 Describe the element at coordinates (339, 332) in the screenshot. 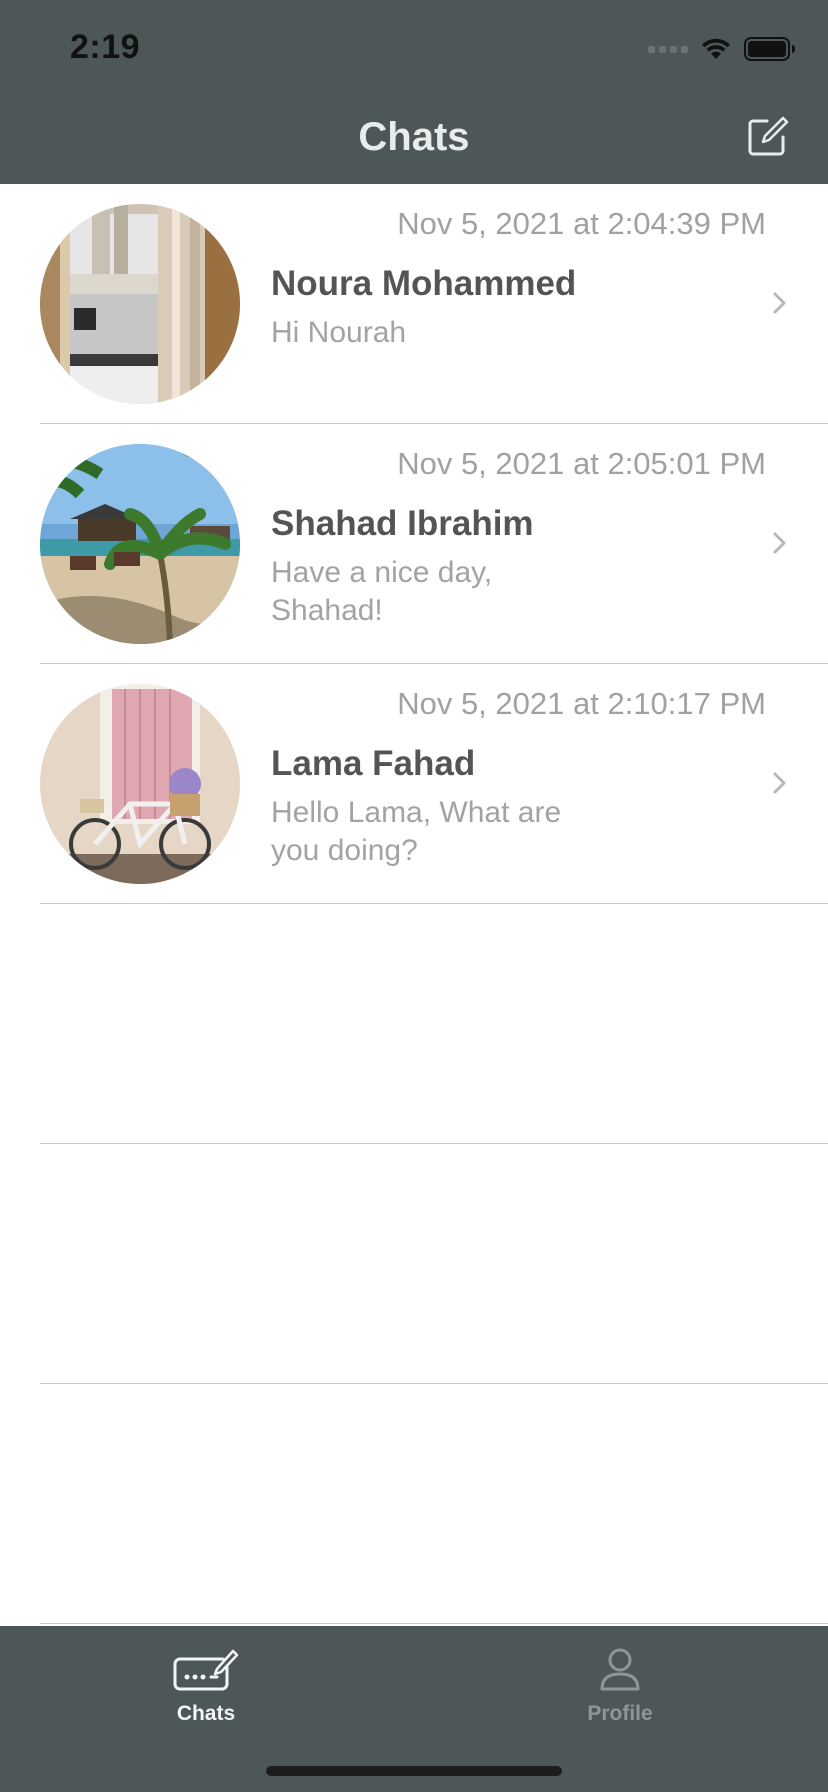

I see `last-message: Hi Nourah` at that location.